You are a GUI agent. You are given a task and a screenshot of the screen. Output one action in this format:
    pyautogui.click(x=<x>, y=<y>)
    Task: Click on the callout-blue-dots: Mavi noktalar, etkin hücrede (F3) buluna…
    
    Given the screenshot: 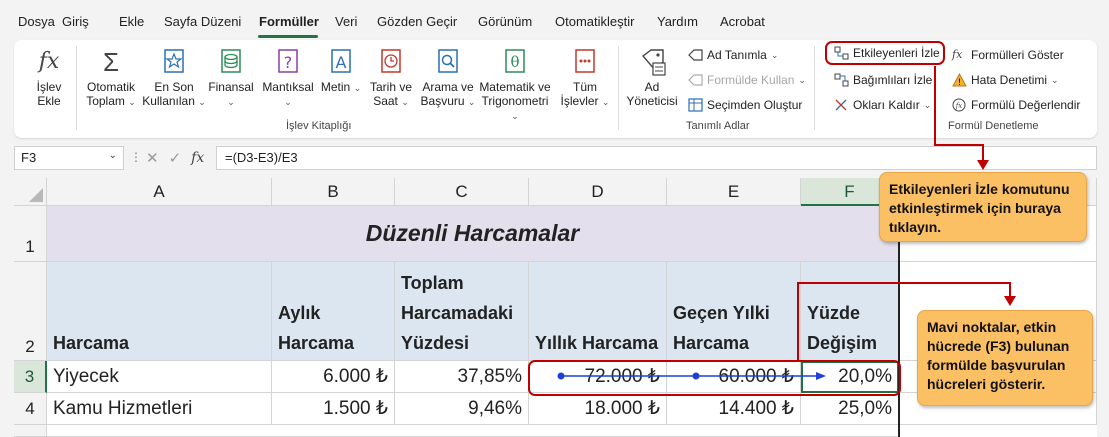 What is the action you would take?
    pyautogui.click(x=1005, y=358)
    